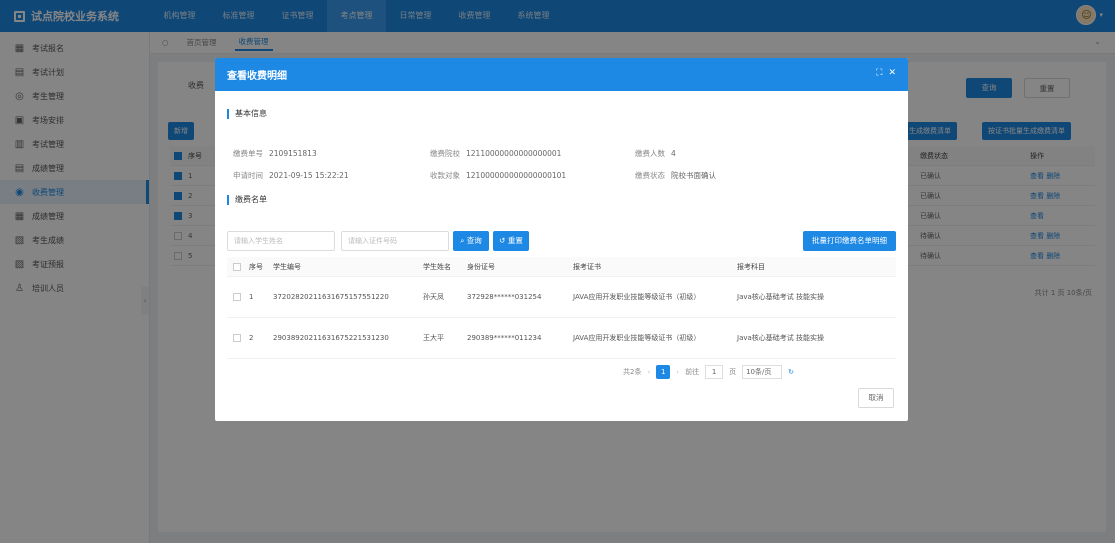  I want to click on modal-pagination: 共2条 ‹ 1 › 前往 1 页 10条/页 ↻, so click(708, 372).